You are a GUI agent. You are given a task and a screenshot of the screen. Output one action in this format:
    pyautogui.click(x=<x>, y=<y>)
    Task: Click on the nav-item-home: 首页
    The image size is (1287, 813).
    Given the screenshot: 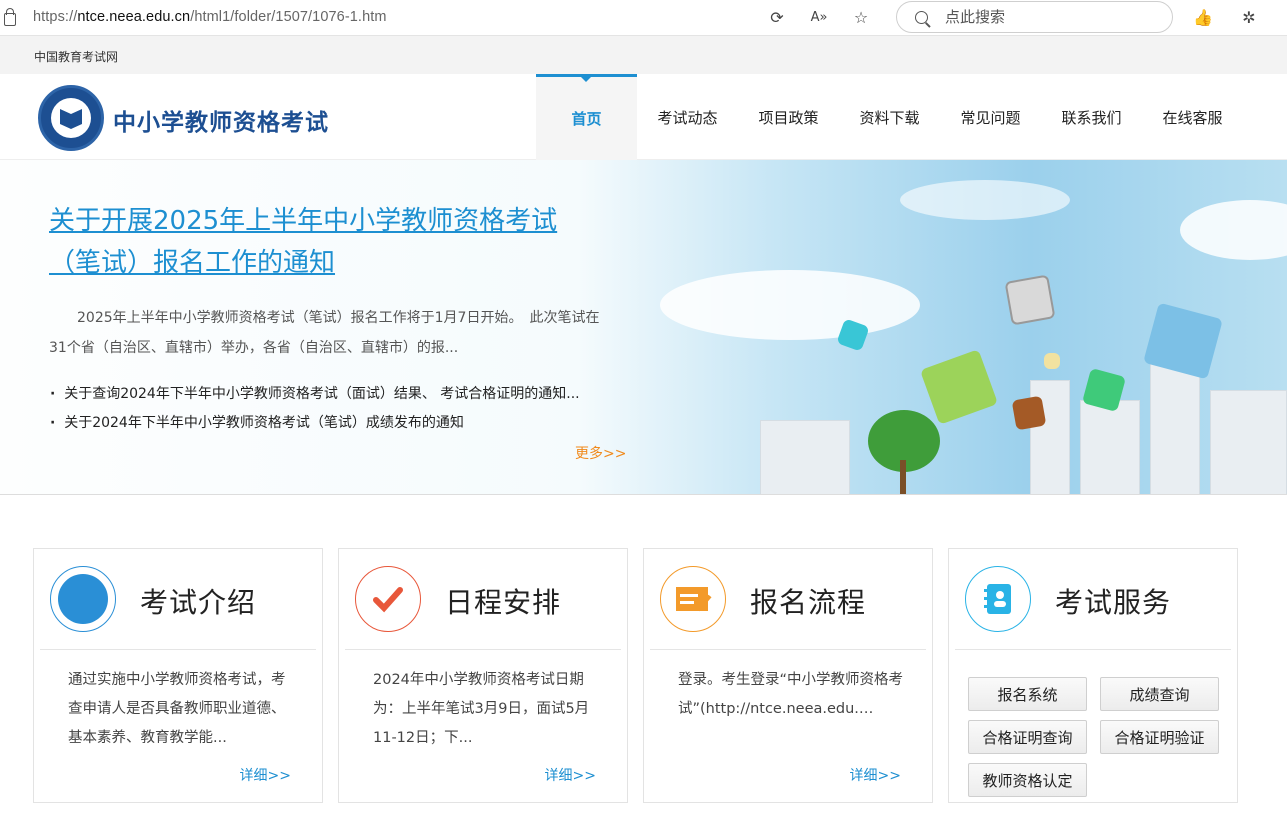 What is the action you would take?
    pyautogui.click(x=586, y=117)
    